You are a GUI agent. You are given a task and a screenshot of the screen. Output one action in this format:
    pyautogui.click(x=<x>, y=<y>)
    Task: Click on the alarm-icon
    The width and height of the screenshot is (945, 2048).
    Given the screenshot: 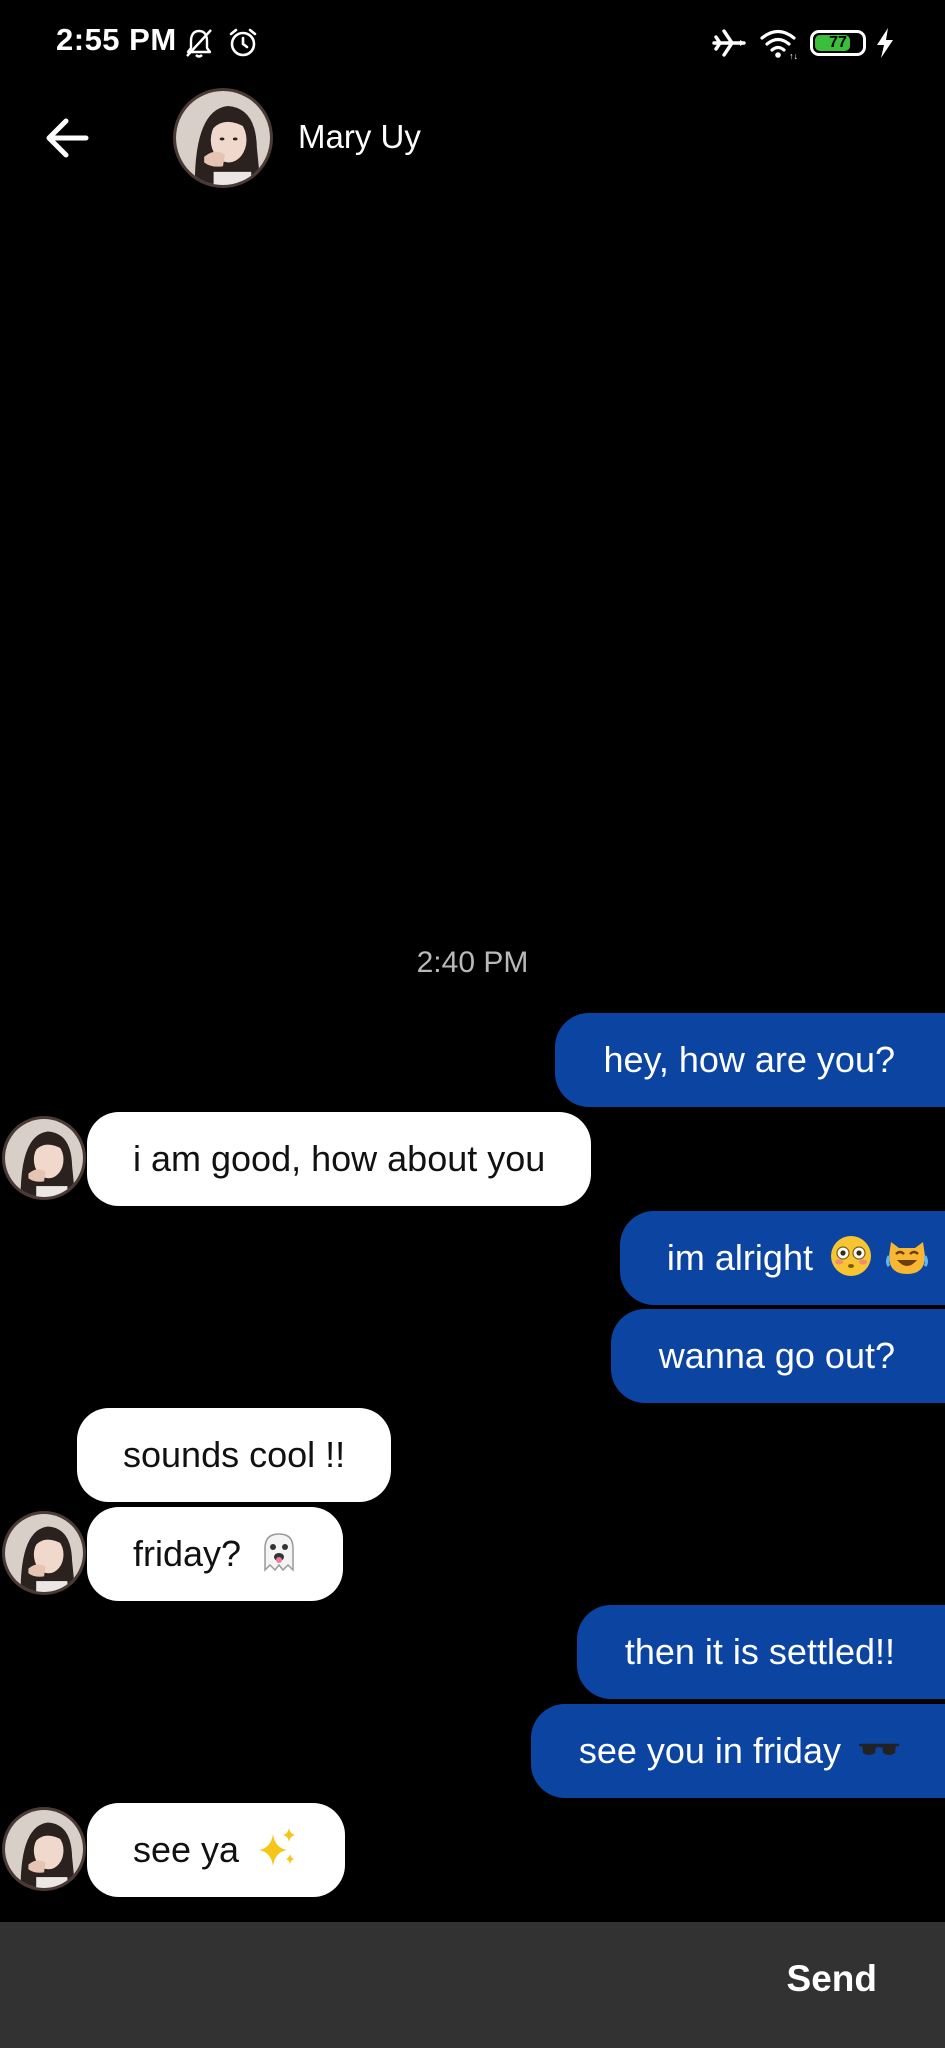 What is the action you would take?
    pyautogui.click(x=243, y=43)
    